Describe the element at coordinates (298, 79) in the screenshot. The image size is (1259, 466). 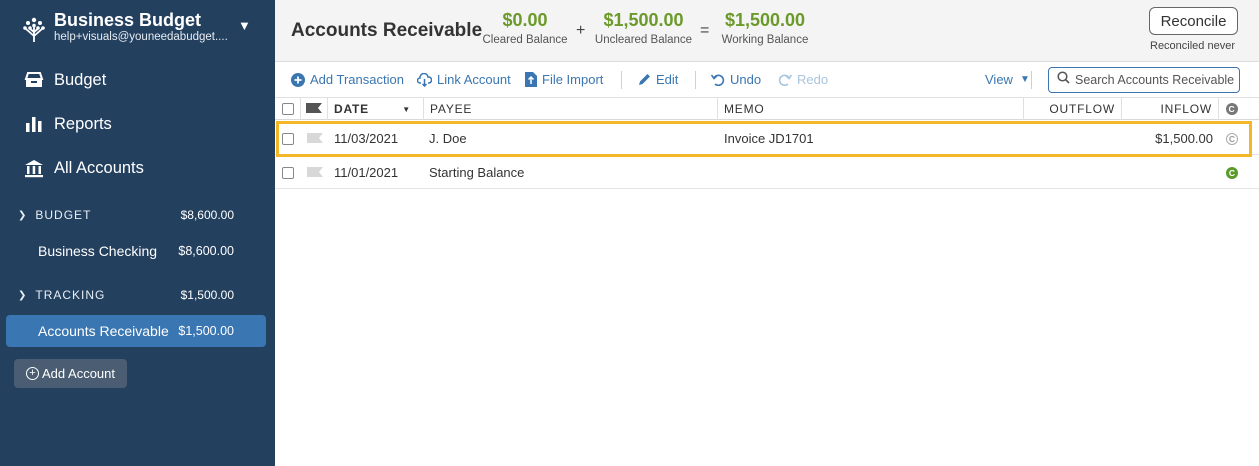
I see `plus-circle-icon` at that location.